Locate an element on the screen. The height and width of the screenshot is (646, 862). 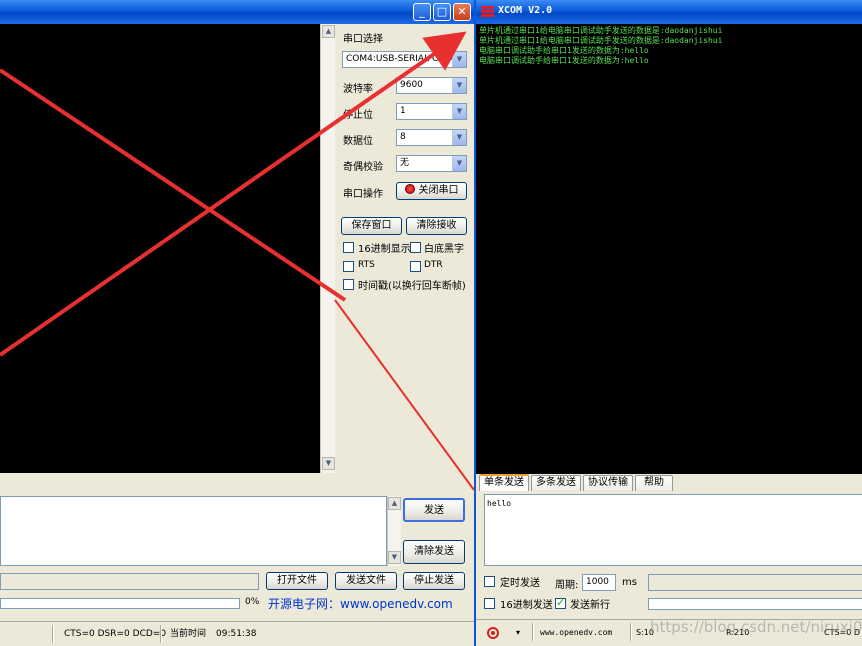
port-select: COM4:USB-SERIAL CH340 ▼ is located at coordinates (404, 59).